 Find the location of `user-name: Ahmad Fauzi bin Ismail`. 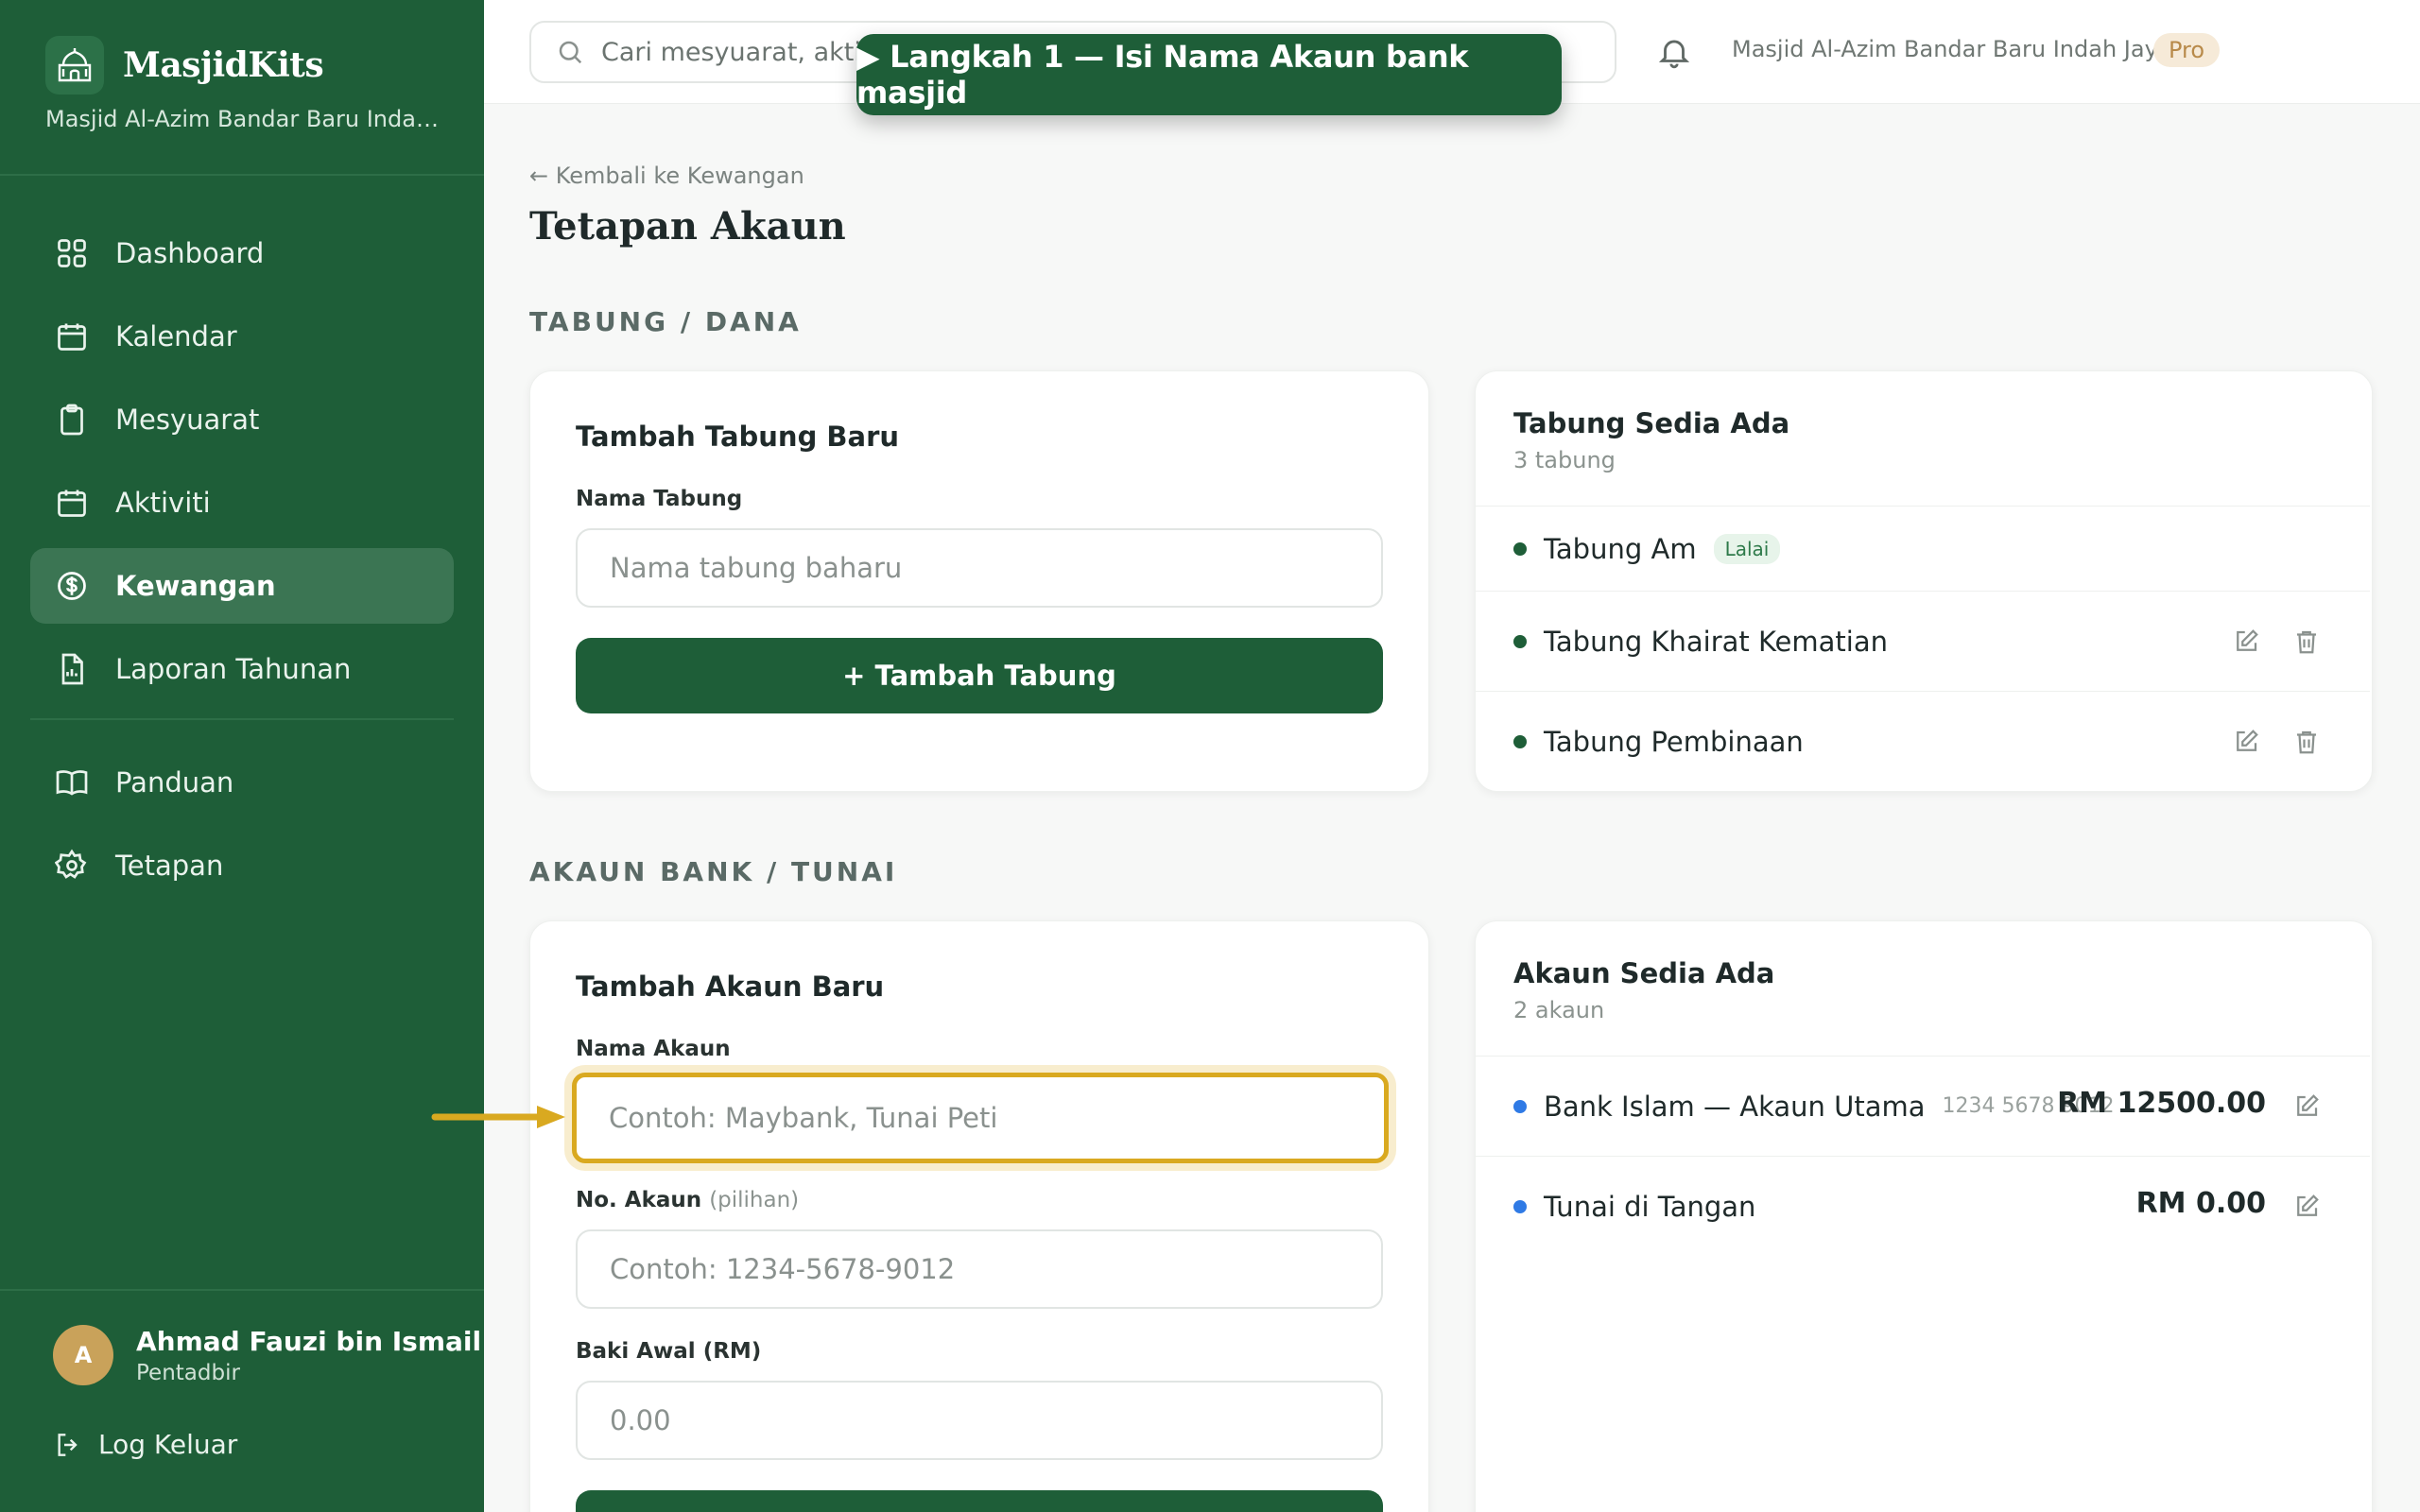

user-name: Ahmad Fauzi bin Ismail is located at coordinates (309, 1341).